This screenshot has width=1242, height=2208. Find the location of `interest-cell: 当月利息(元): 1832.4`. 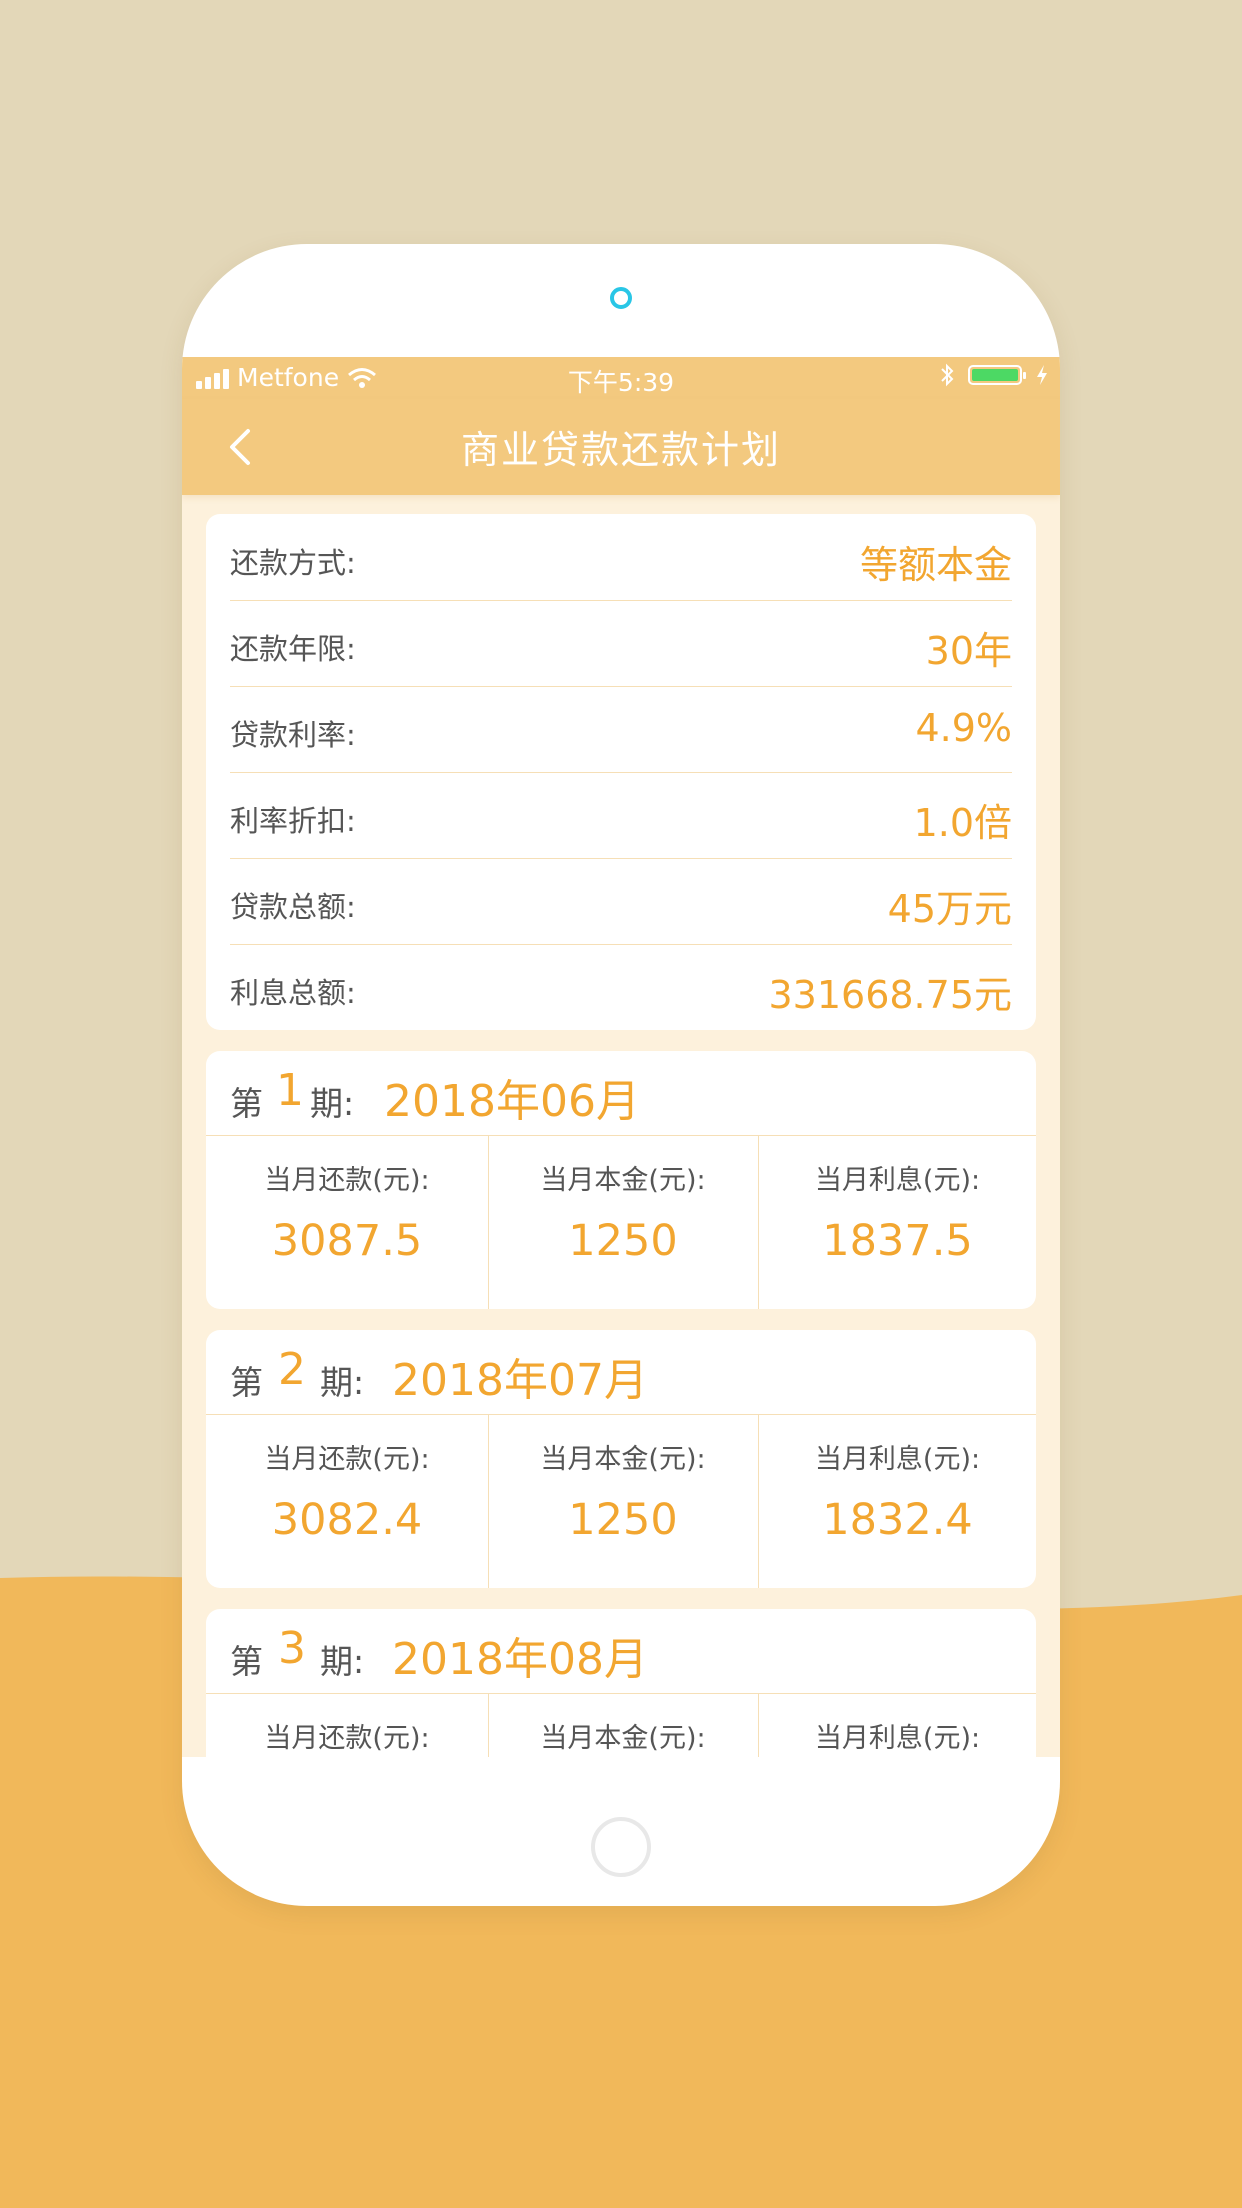

interest-cell: 当月利息(元): 1832.4 is located at coordinates (897, 1501).